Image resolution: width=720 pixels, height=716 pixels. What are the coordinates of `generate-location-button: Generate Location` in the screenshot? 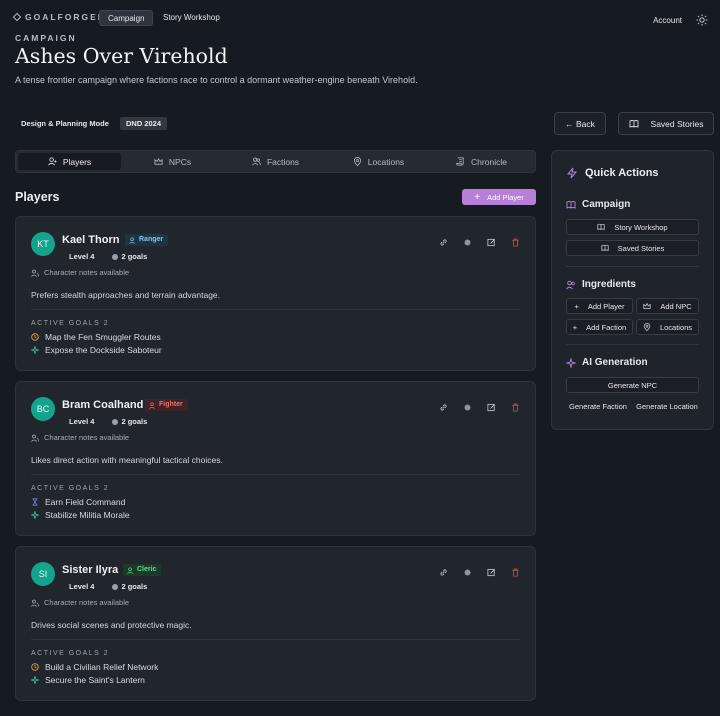 It's located at (667, 406).